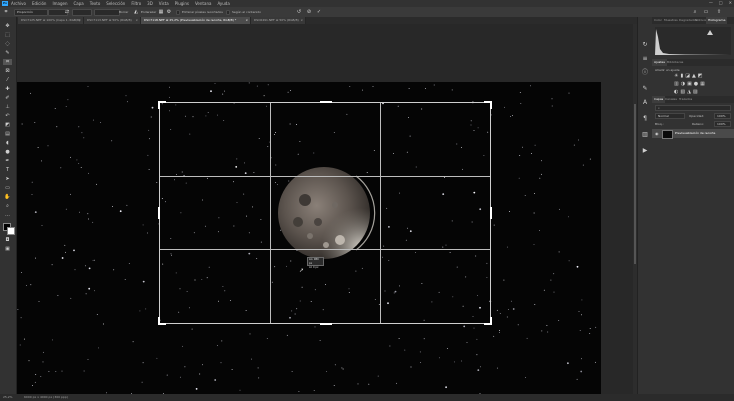 This screenshot has height=401, width=734. What do you see at coordinates (697, 116) in the screenshot?
I see `opacity-label: Opacidad:` at bounding box center [697, 116].